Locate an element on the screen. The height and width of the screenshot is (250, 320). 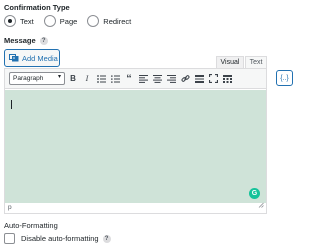
confirmation-type-radios: Text Page Redirect is located at coordinates (72, 21).